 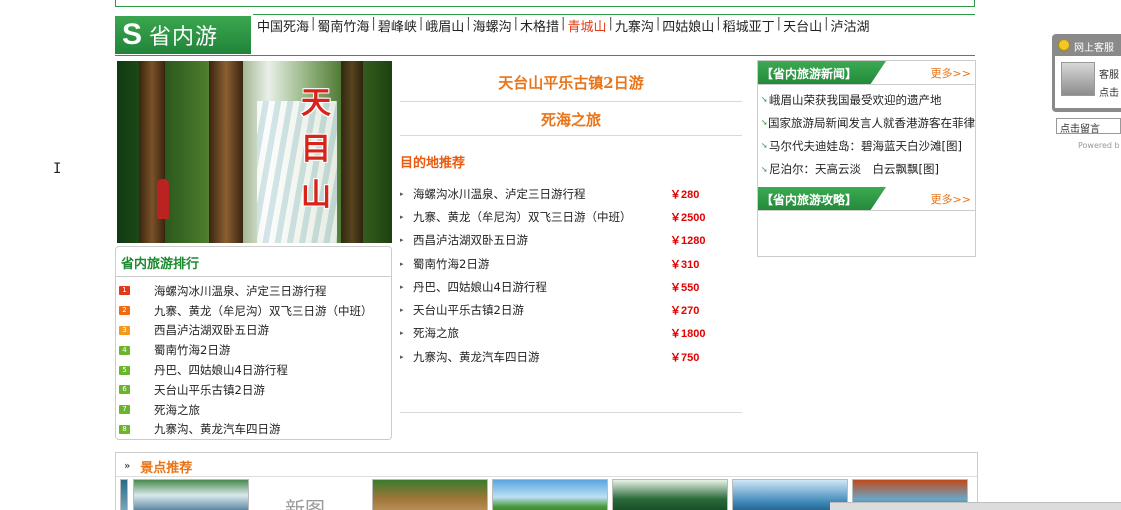 I want to click on destination-label: 丹巴、四姑娘山4日游行程, so click(x=480, y=287).